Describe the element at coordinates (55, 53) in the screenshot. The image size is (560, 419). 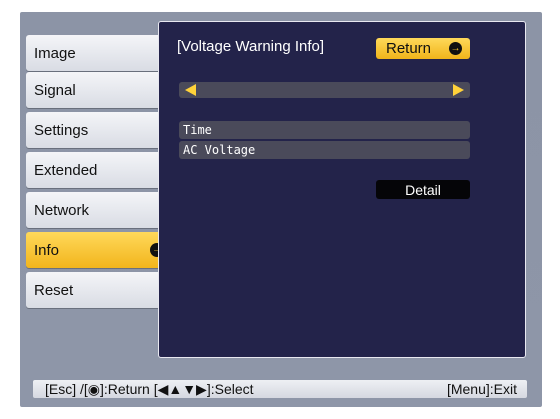
I see `sidebar-item-label: Image` at that location.